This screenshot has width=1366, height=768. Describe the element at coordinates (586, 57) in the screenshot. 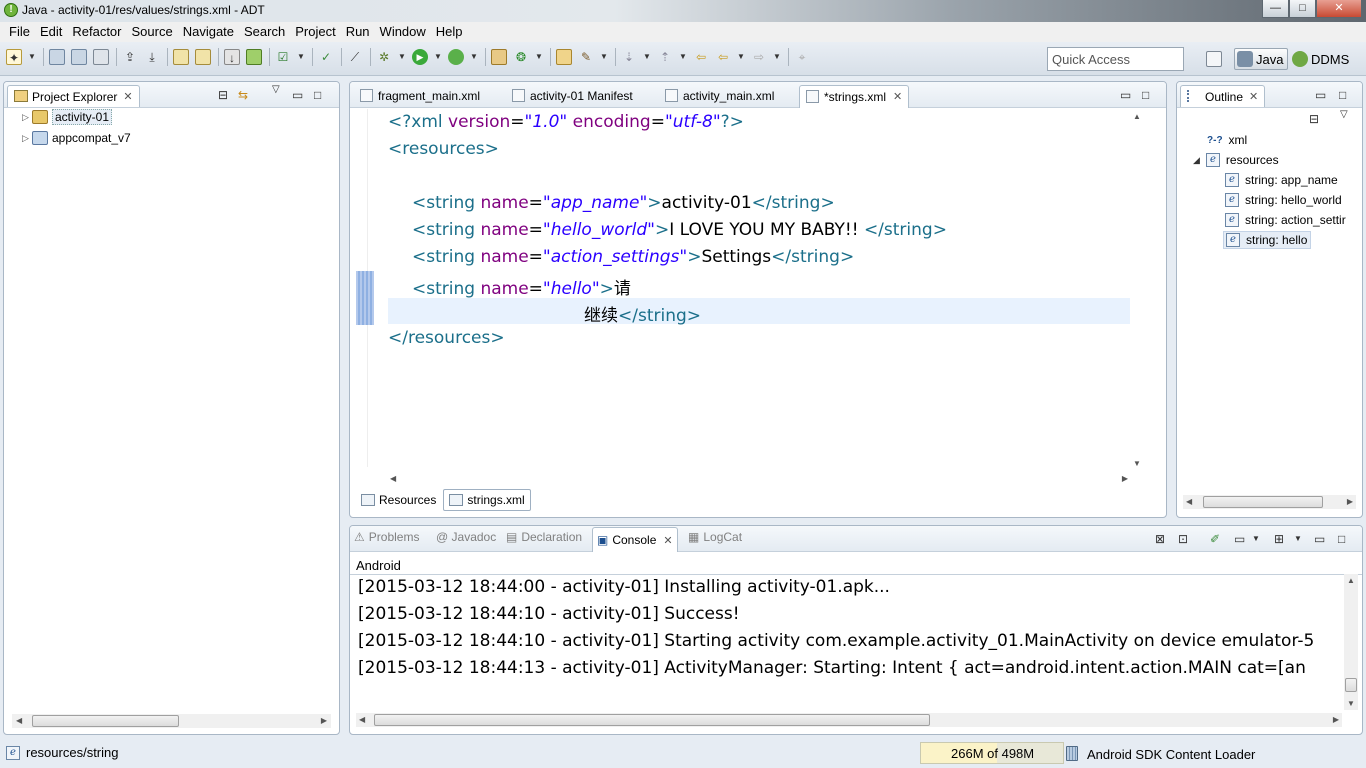

I see `search-icon: ✎` at that location.